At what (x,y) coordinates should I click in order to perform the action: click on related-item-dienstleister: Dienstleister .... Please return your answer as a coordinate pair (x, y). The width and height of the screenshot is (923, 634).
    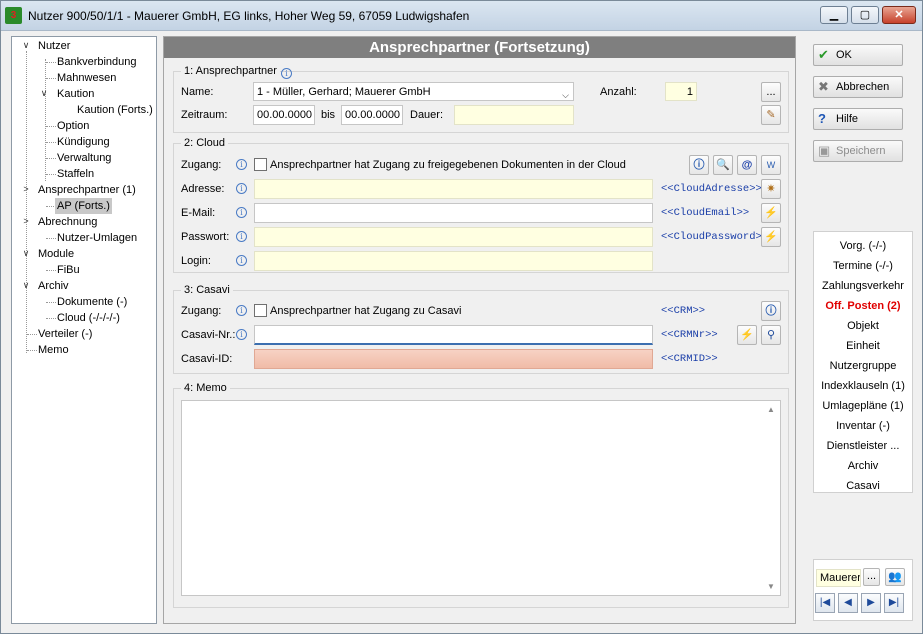
    Looking at the image, I should click on (863, 446).